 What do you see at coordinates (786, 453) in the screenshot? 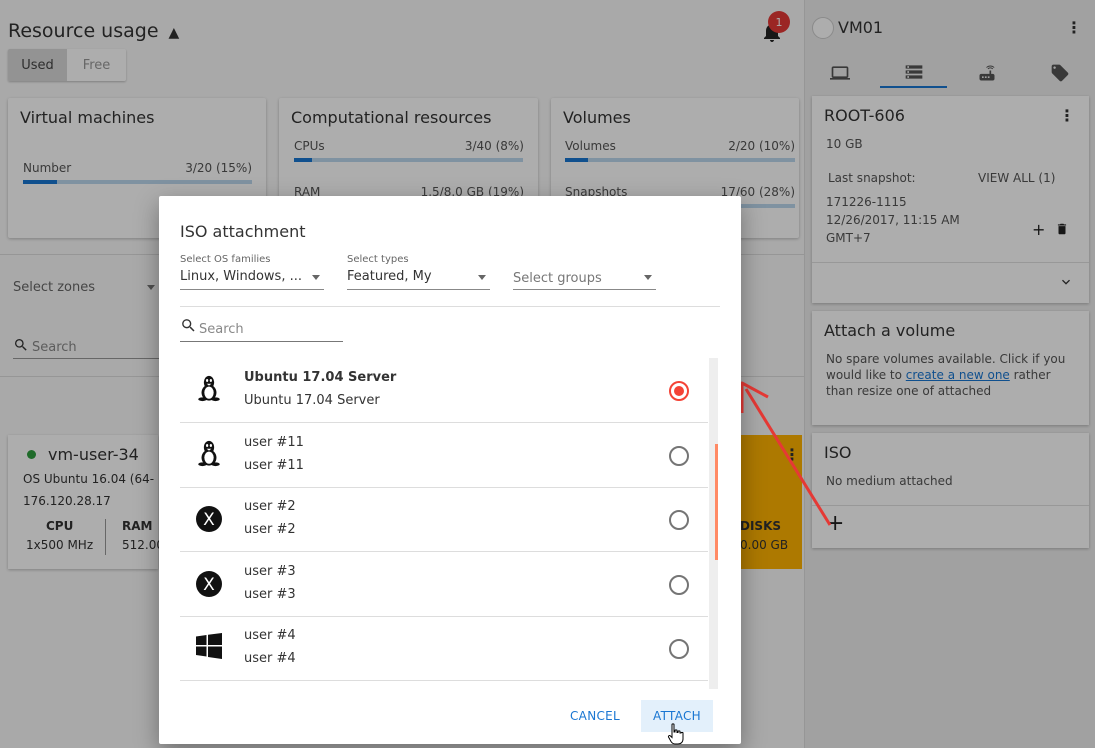
I see `annotation-arrow` at bounding box center [786, 453].